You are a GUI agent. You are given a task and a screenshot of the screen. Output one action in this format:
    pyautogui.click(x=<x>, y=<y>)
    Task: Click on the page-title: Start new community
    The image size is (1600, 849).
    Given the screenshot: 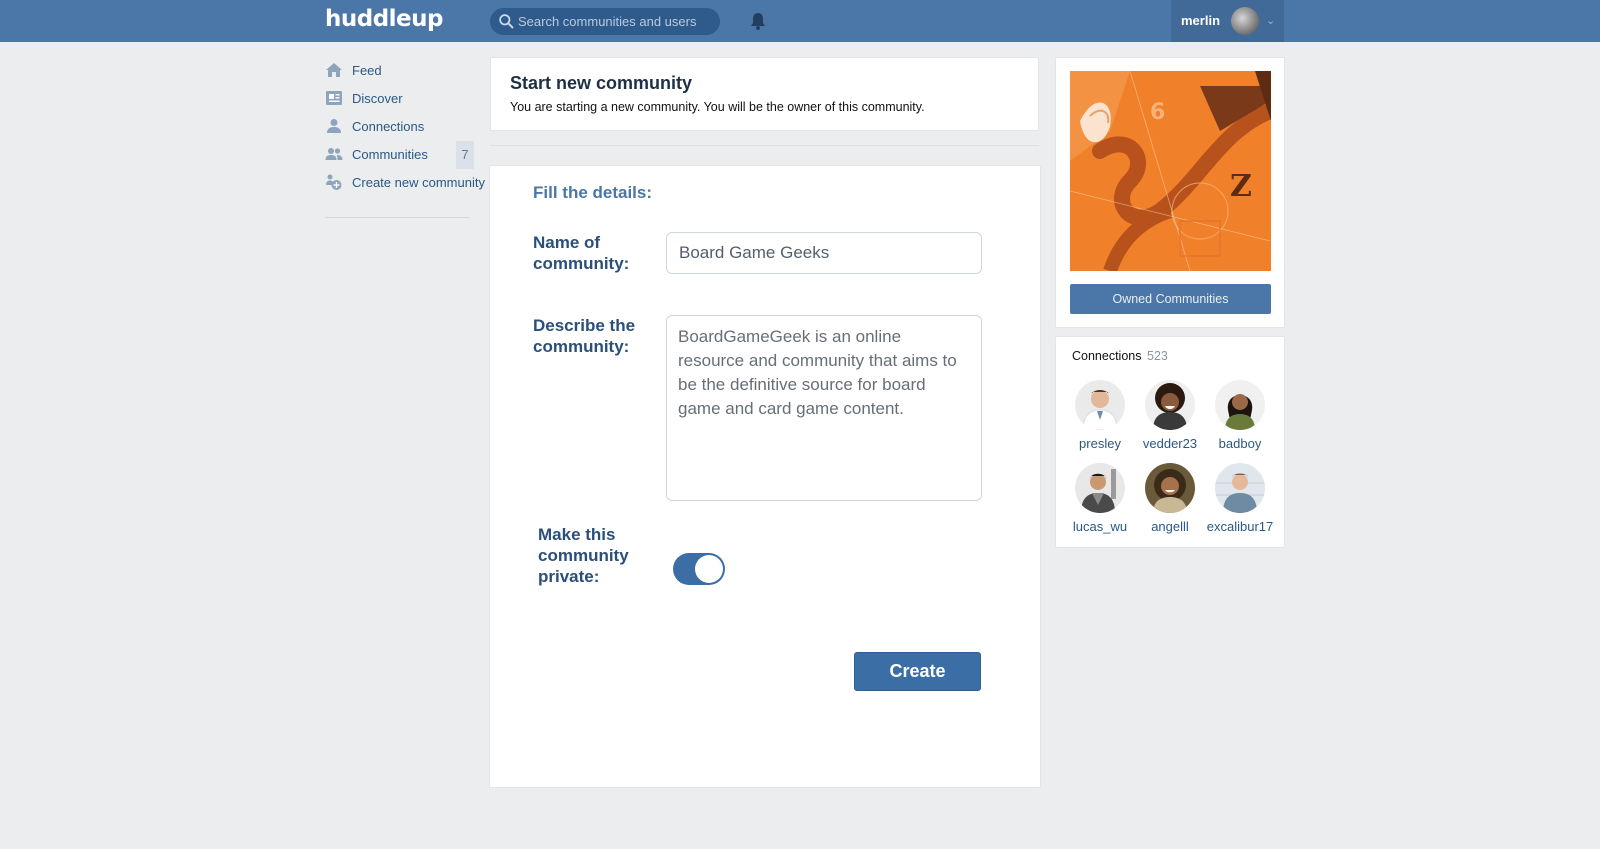 What is the action you would take?
    pyautogui.click(x=601, y=83)
    